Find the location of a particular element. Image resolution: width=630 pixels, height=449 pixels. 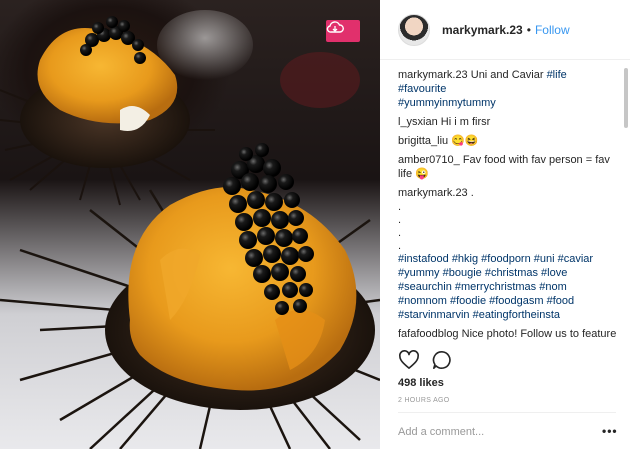

hashtag-link: #life is located at coordinates (557, 75).